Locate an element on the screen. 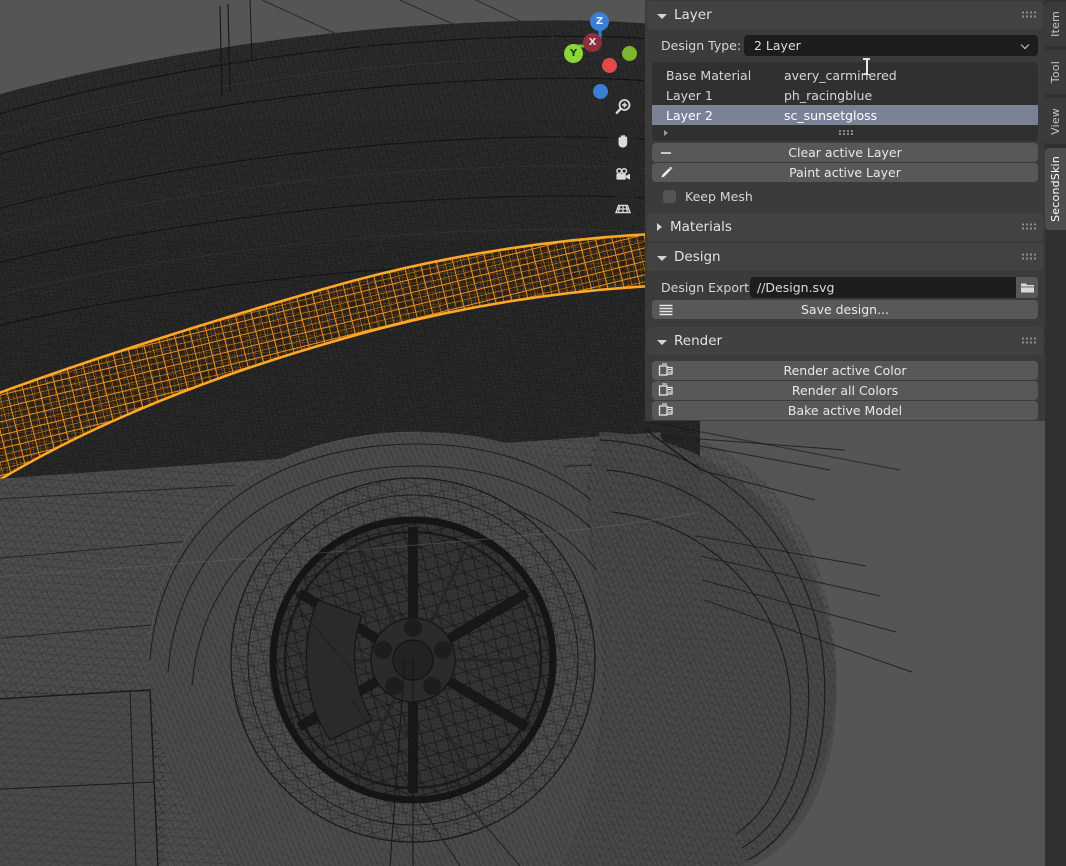  panel-grip-layer is located at coordinates (1029, 15).